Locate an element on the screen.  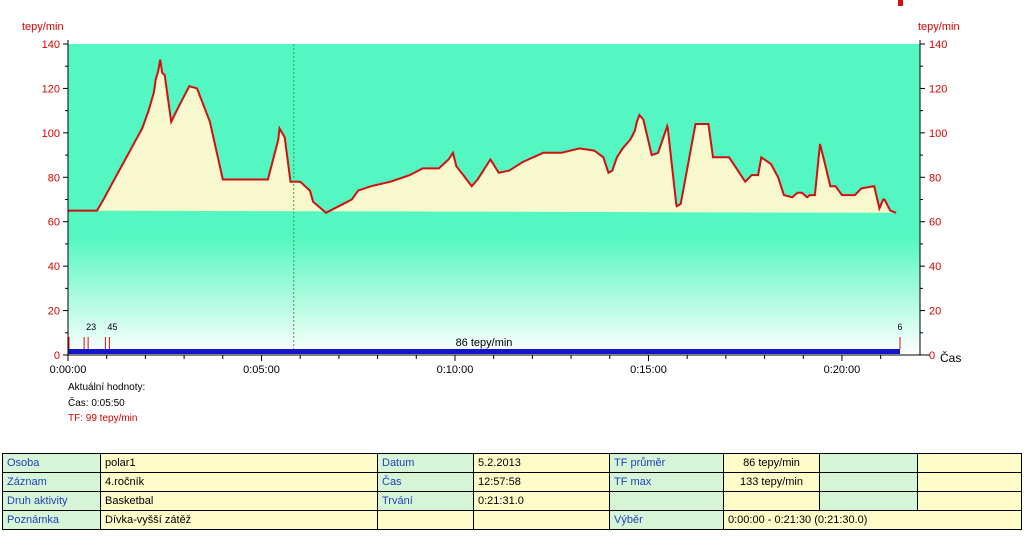
y-axis-label-left: tepy/min is located at coordinates (43, 27).